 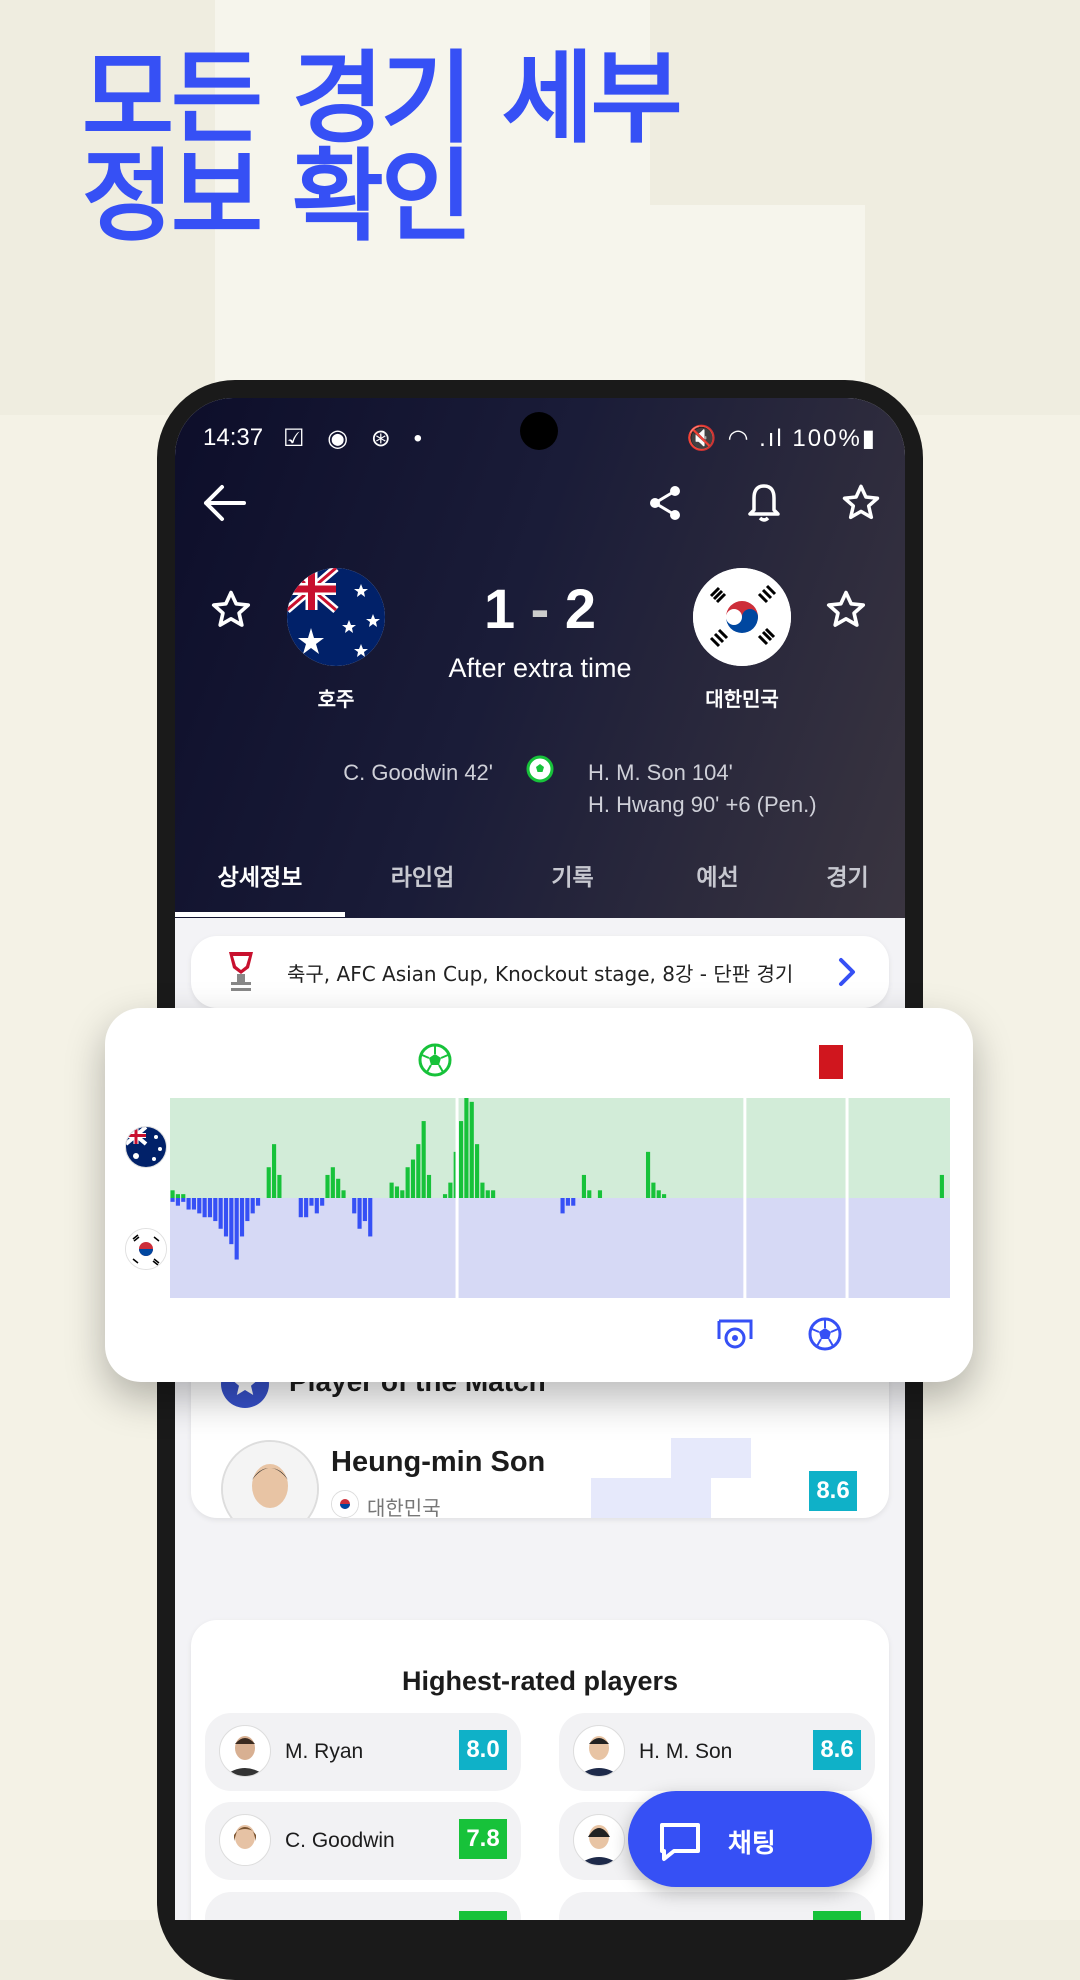 I want to click on goal-post-icon, so click(x=735, y=1334).